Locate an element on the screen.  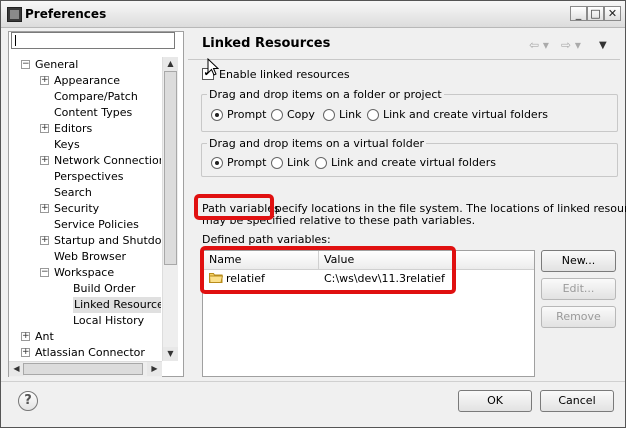
forward-arrow-icon: ⇨ ▾ is located at coordinates (571, 45).